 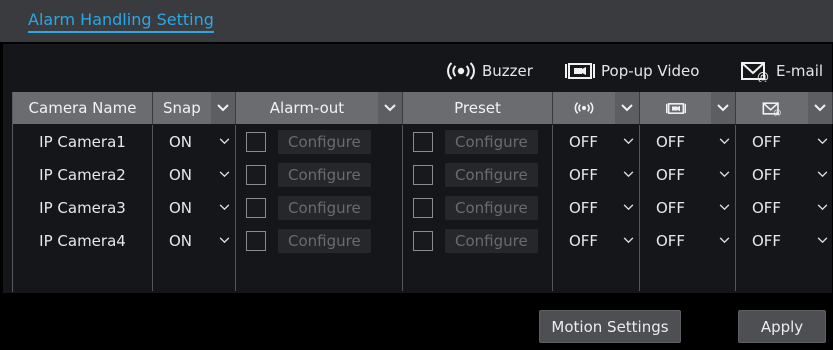 I want to click on popup-column-dropdown, so click(x=723, y=108).